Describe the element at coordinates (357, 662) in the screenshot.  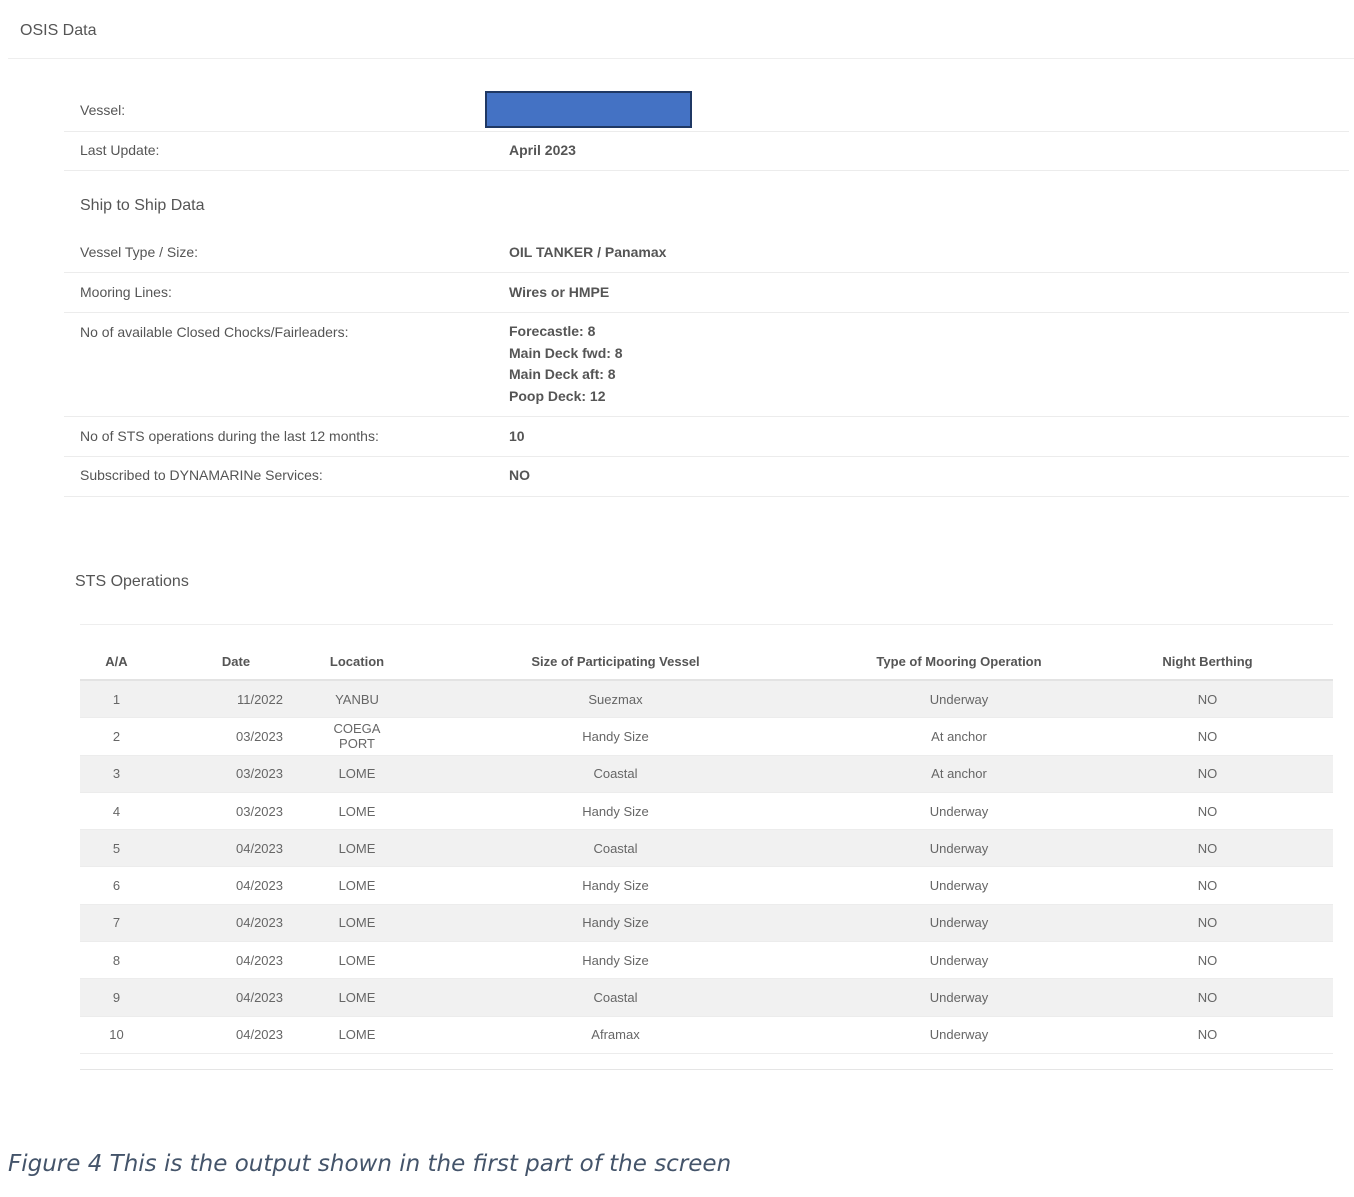
I see `column-header: Location` at that location.